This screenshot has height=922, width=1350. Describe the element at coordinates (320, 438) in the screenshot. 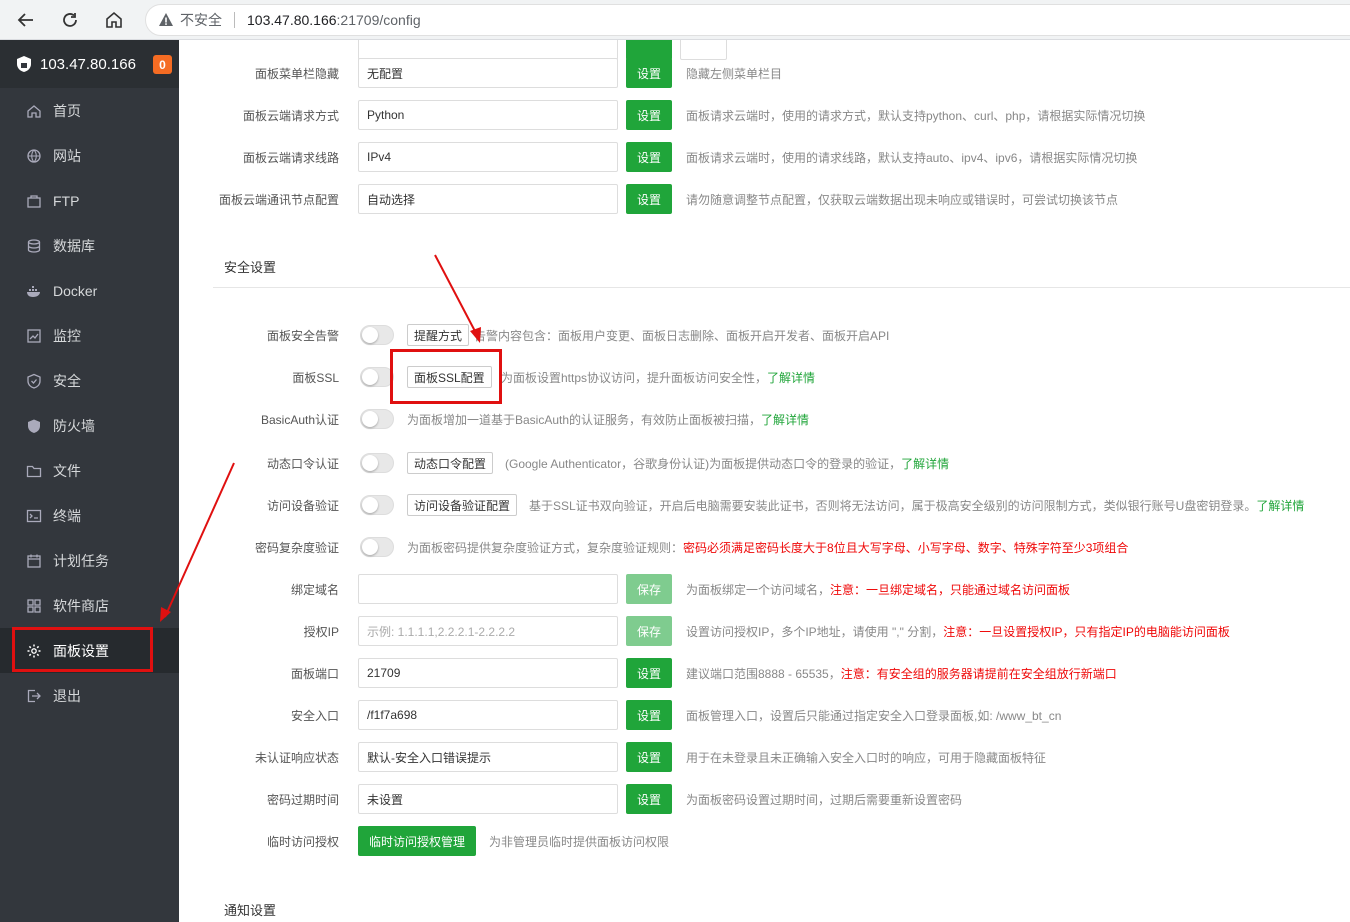

I see `annotation-arrows` at that location.